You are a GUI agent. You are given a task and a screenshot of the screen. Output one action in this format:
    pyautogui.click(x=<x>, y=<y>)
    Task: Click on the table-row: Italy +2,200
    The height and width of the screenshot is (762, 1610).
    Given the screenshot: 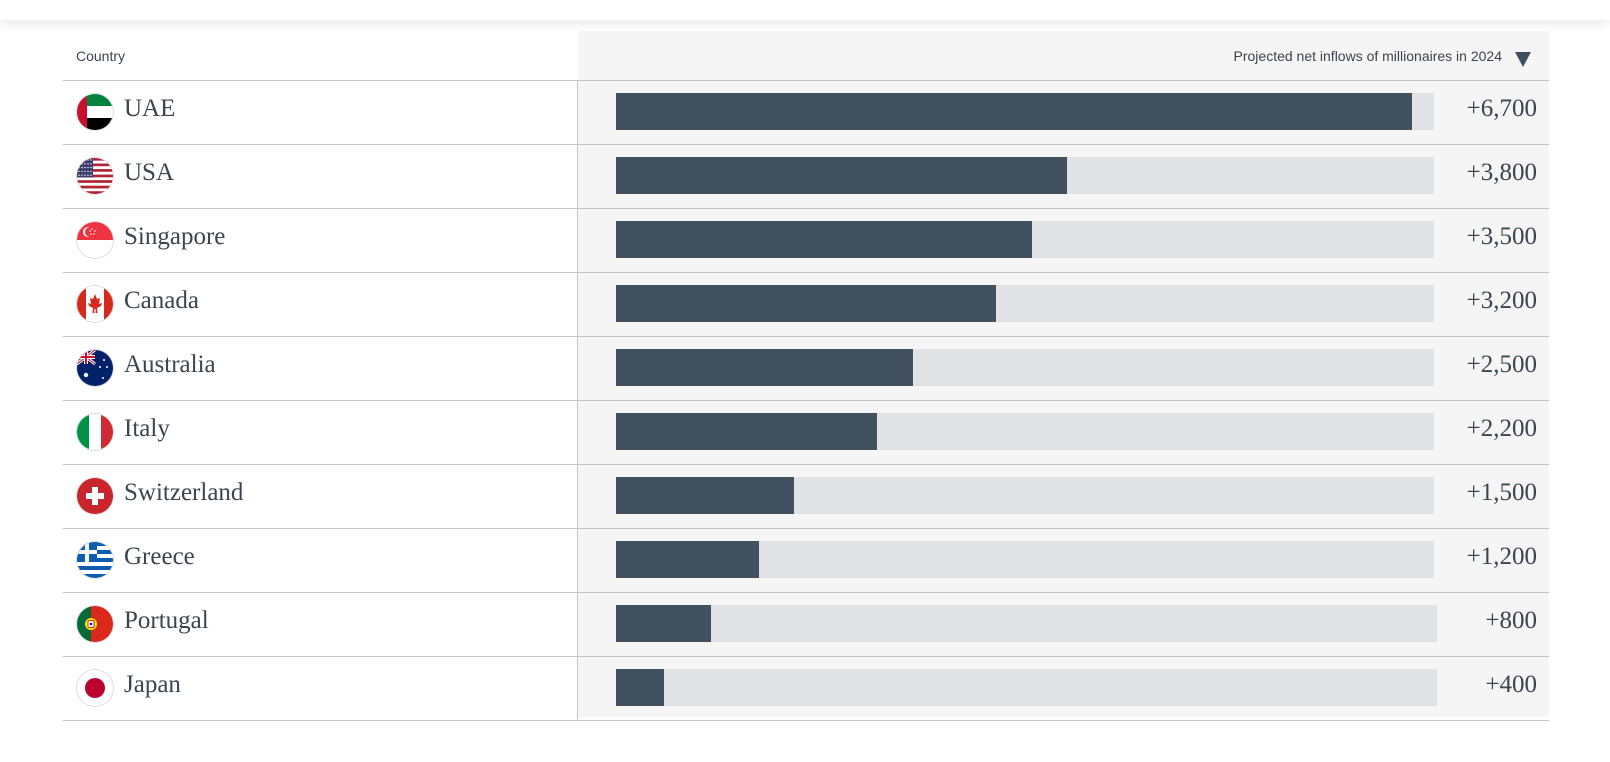 What is the action you would take?
    pyautogui.click(x=806, y=433)
    